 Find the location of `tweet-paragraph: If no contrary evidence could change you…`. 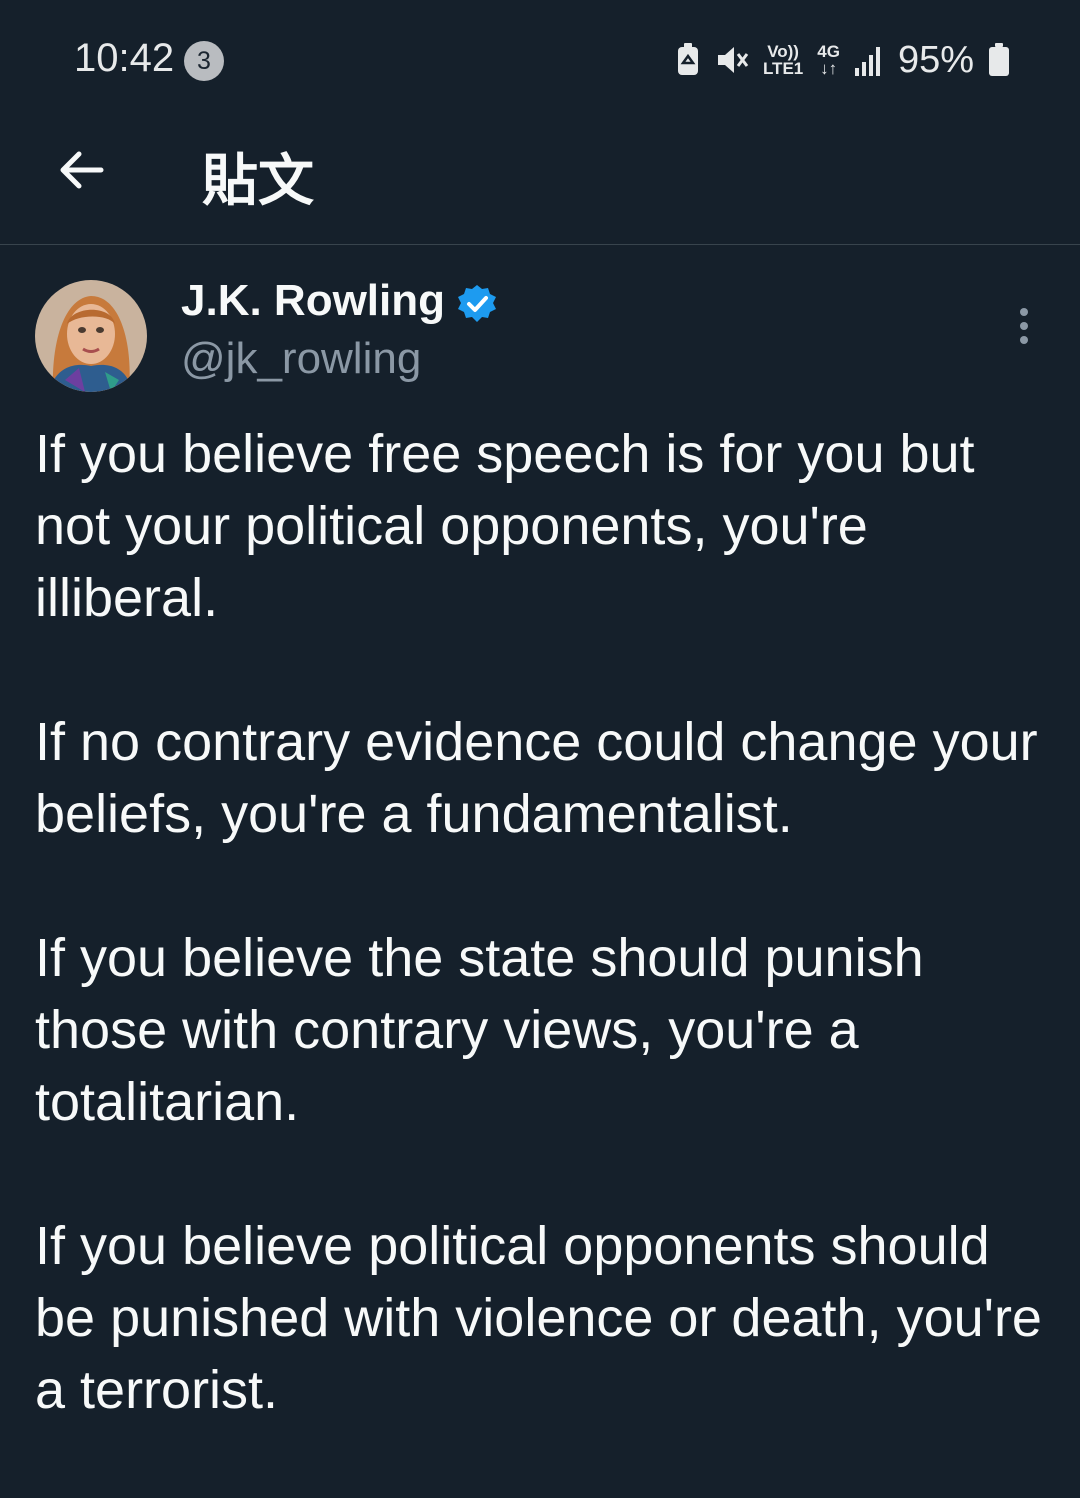

tweet-paragraph: If no contrary evidence could change you… is located at coordinates (536, 778).